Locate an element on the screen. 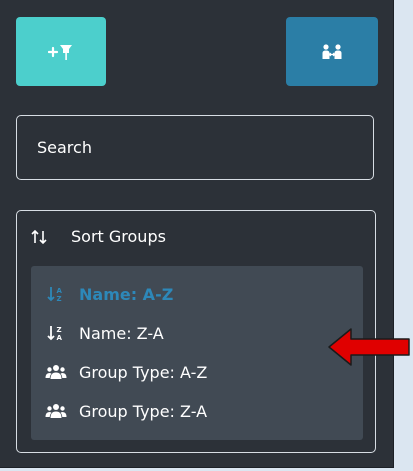 The width and height of the screenshot is (413, 471). sort-option-name-za: Z A Name: Z-A is located at coordinates (197, 333).